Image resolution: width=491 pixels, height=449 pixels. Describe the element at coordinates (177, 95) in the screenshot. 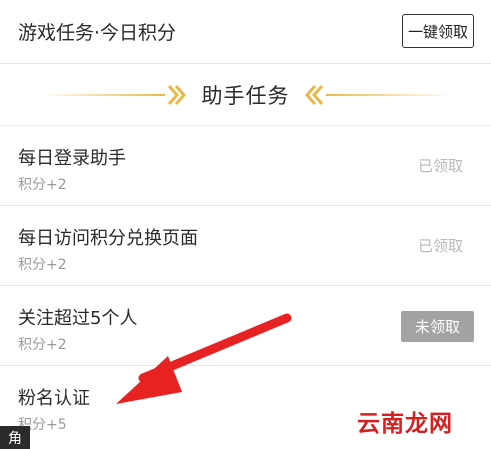

I see `chevron-right-icon` at that location.